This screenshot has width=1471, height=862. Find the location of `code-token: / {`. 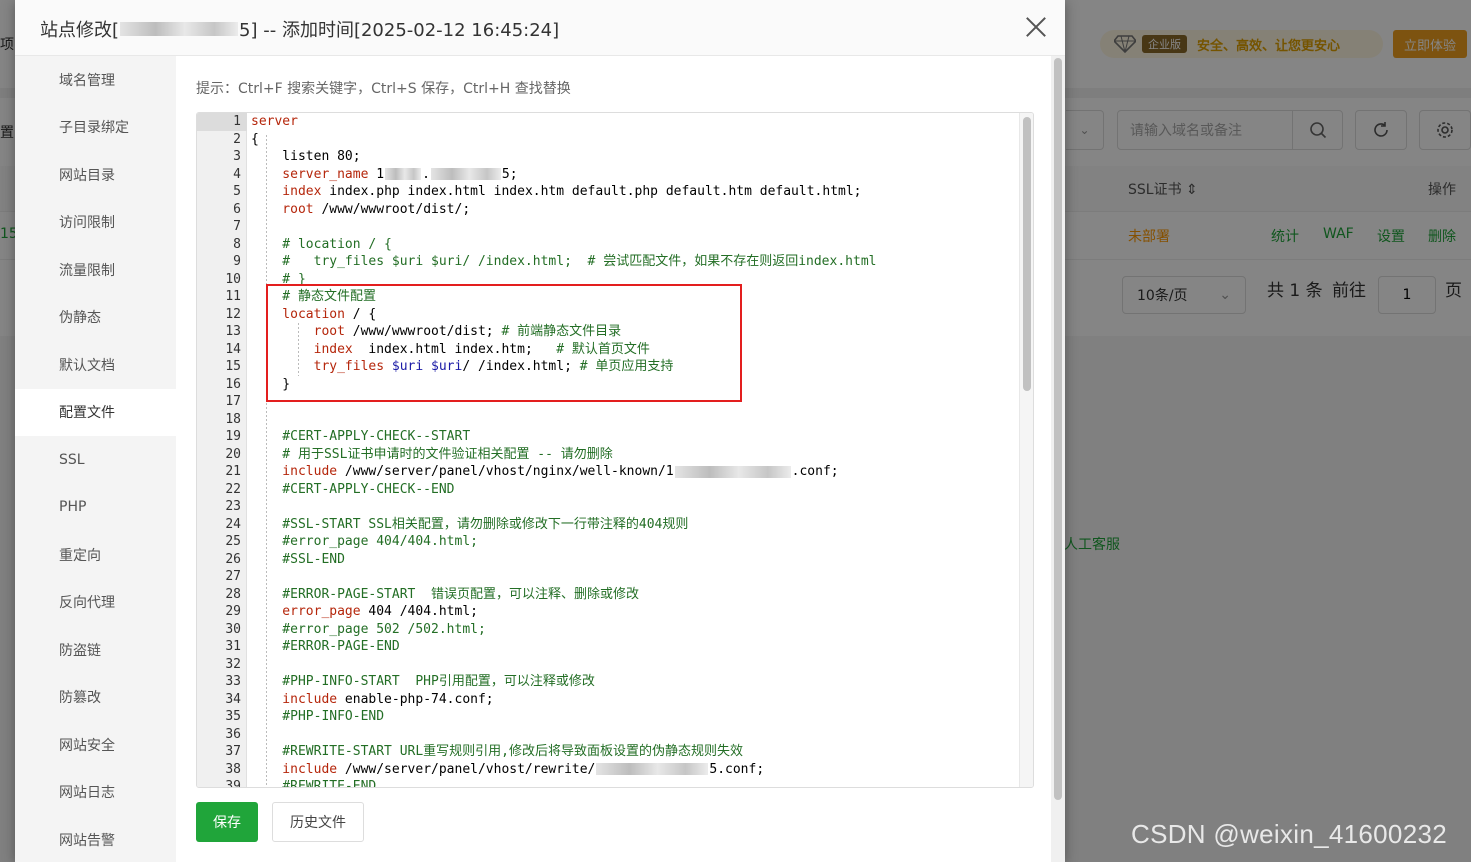

code-token: / { is located at coordinates (364, 314).